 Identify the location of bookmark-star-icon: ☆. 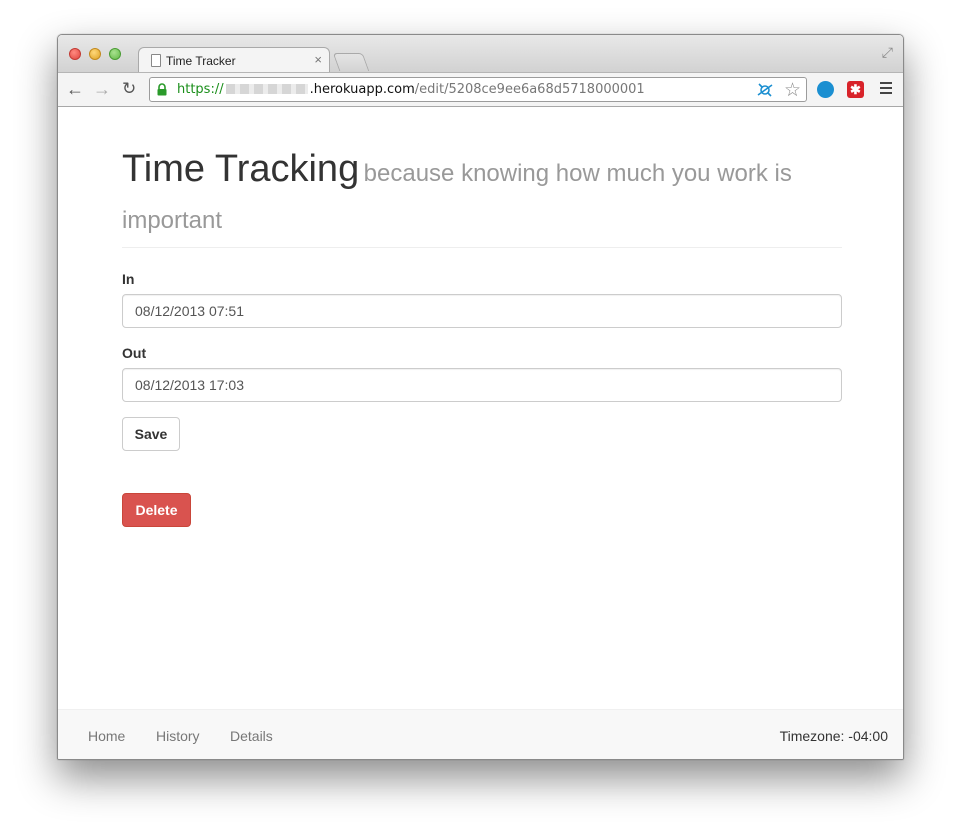
(792, 90).